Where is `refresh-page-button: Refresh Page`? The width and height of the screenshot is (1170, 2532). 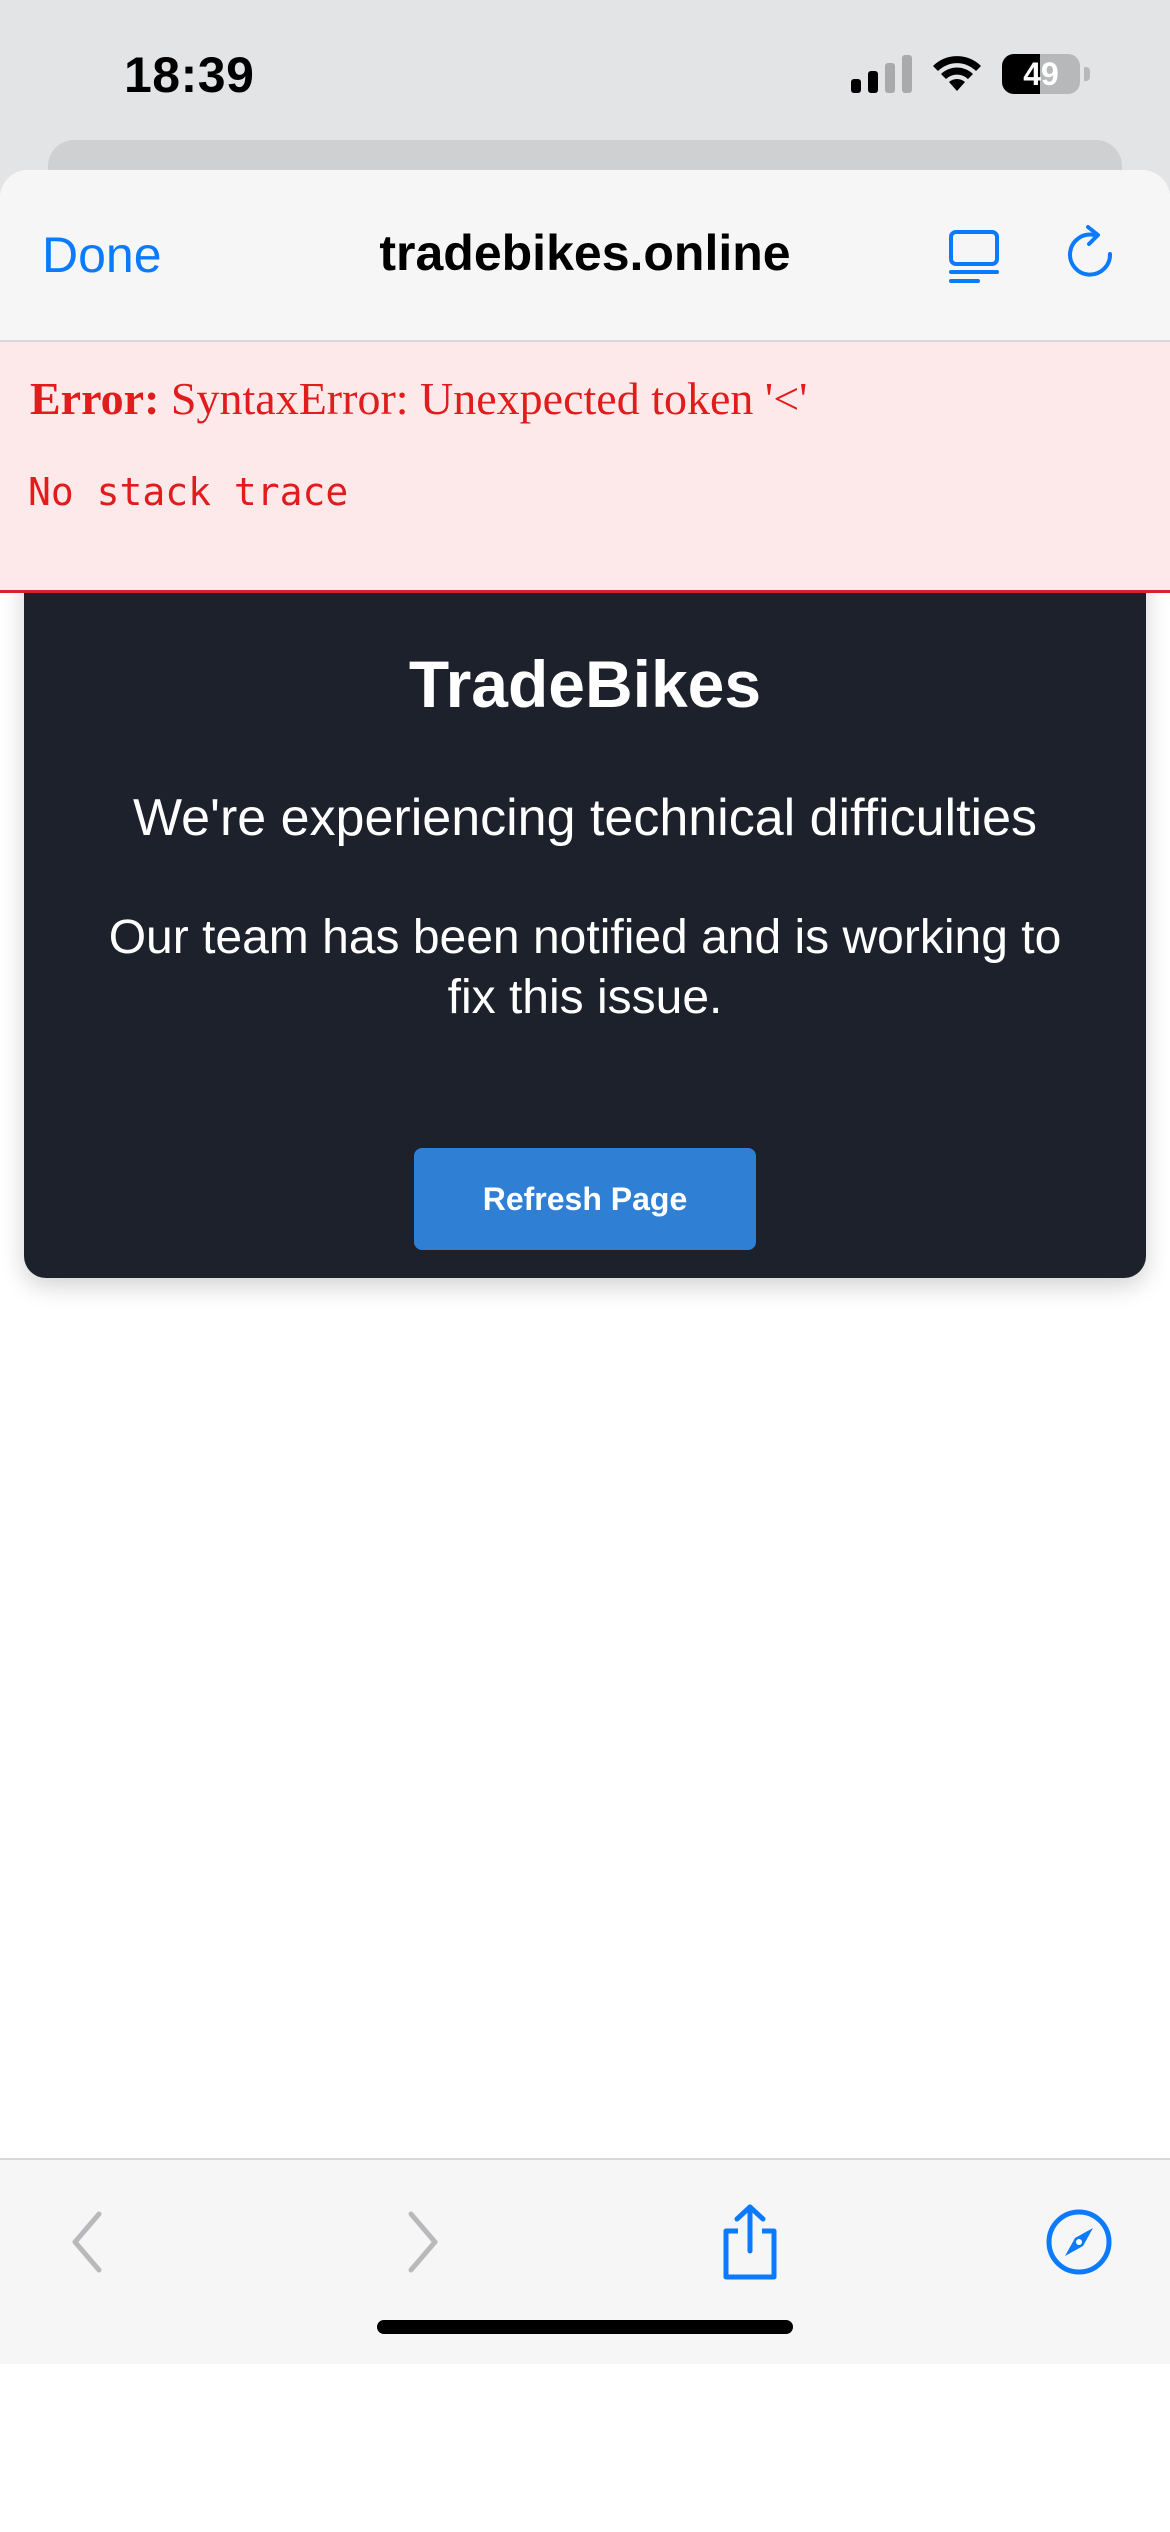 refresh-page-button: Refresh Page is located at coordinates (585, 1199).